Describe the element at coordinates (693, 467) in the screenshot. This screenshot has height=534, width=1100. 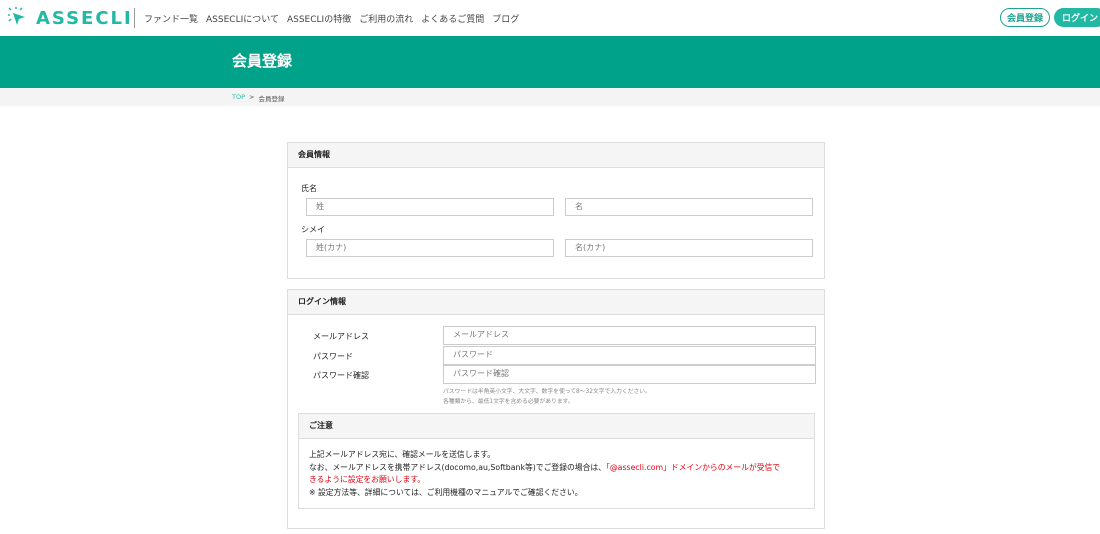
I see `notice-domain-warning: 「@assecli.com」ドメインからのメールが受信で` at that location.